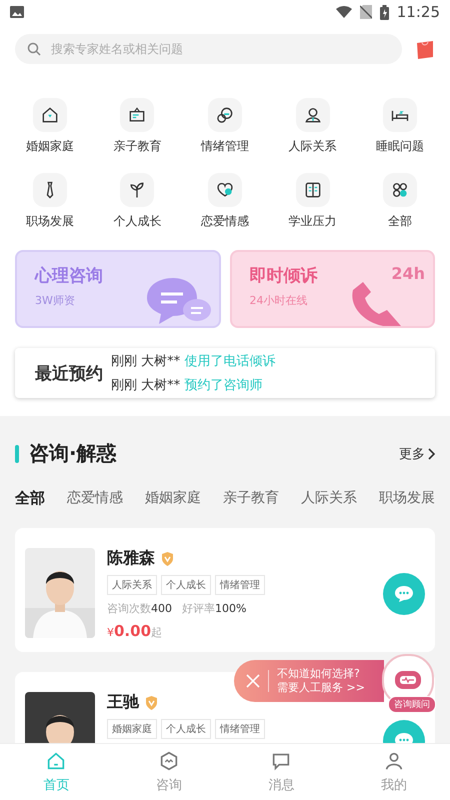  What do you see at coordinates (139, 608) in the screenshot?
I see `stat-text: 咨询次数400` at bounding box center [139, 608].